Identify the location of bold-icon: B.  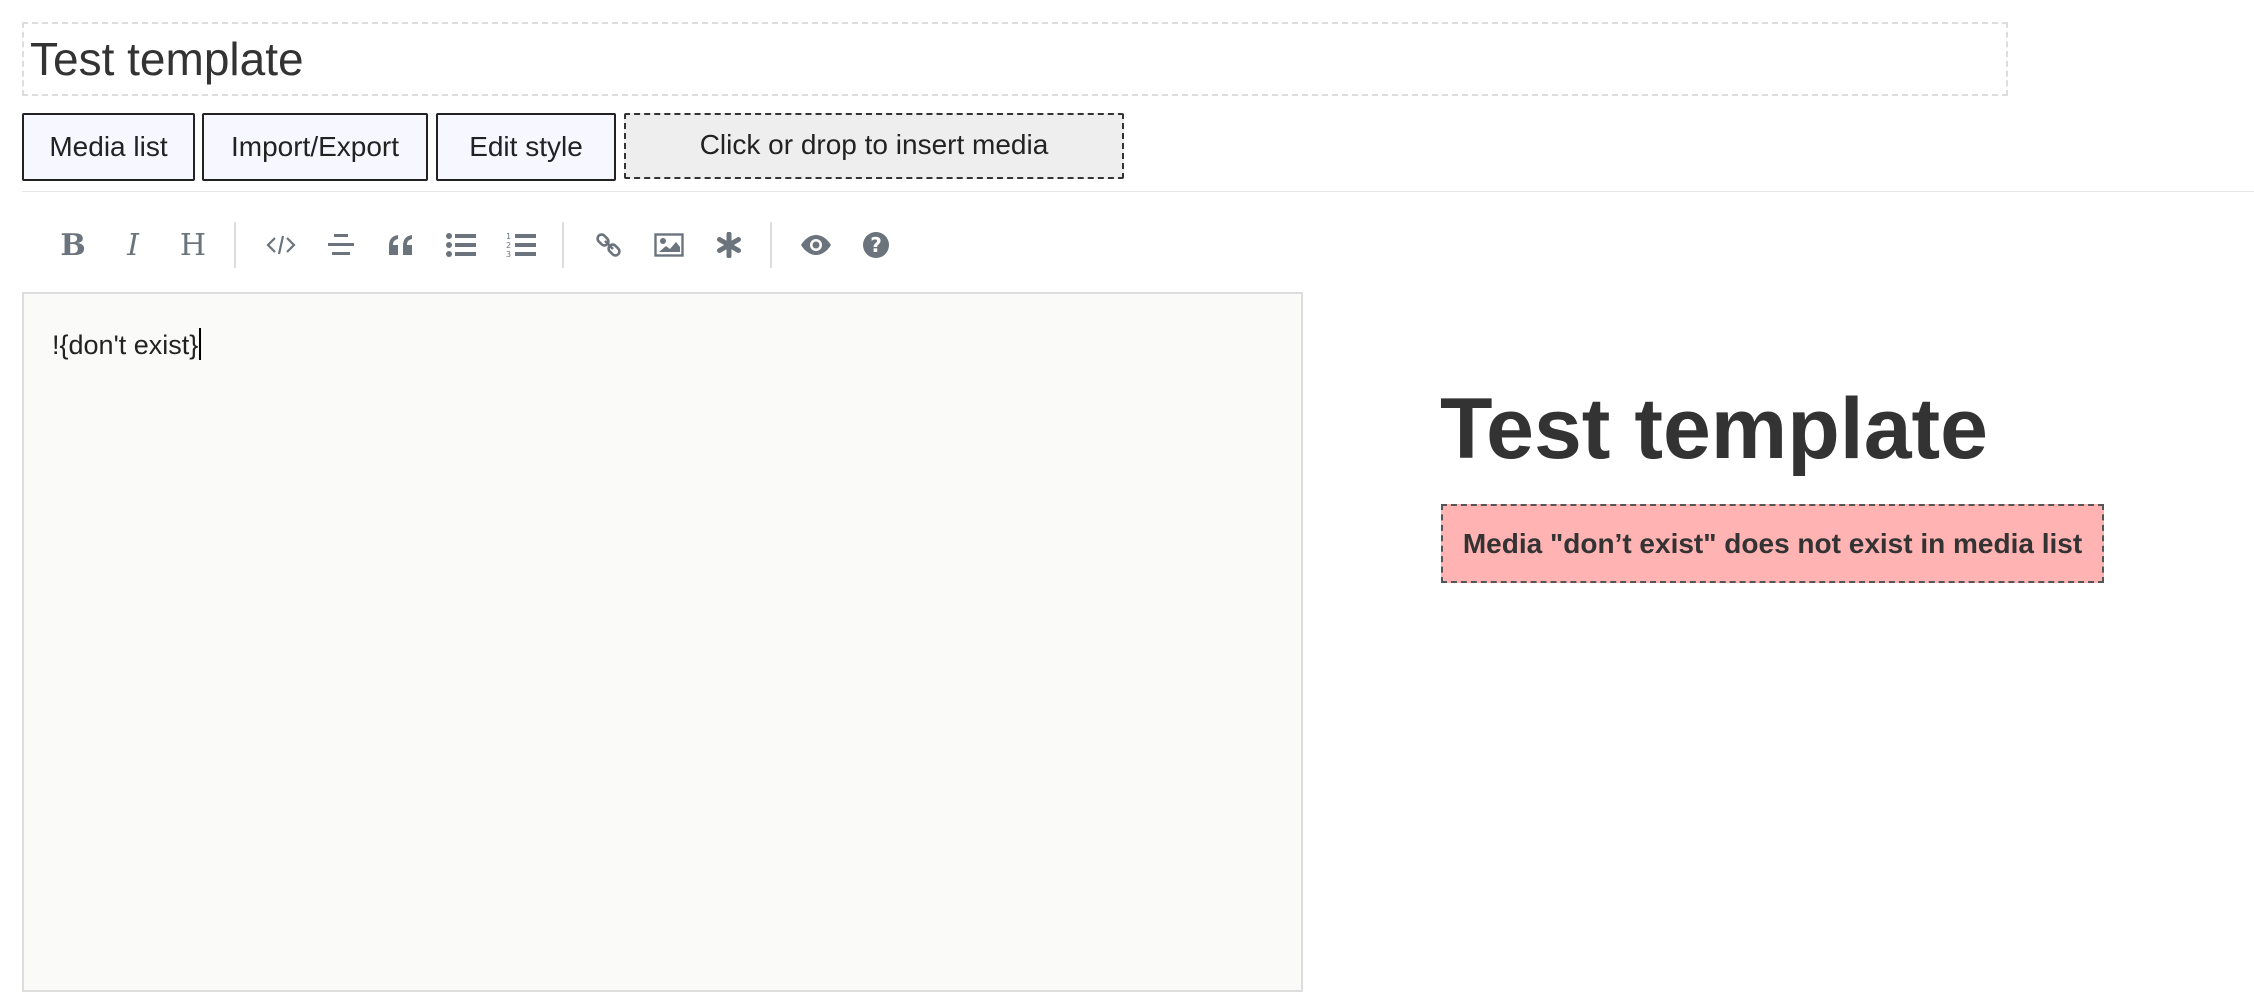
(73, 245).